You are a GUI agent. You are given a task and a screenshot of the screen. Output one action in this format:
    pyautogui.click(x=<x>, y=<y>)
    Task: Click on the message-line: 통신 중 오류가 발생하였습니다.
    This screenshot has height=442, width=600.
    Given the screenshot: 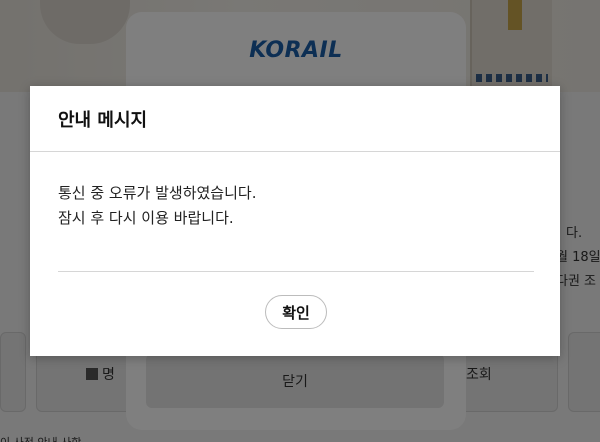 What is the action you would take?
    pyautogui.click(x=157, y=193)
    